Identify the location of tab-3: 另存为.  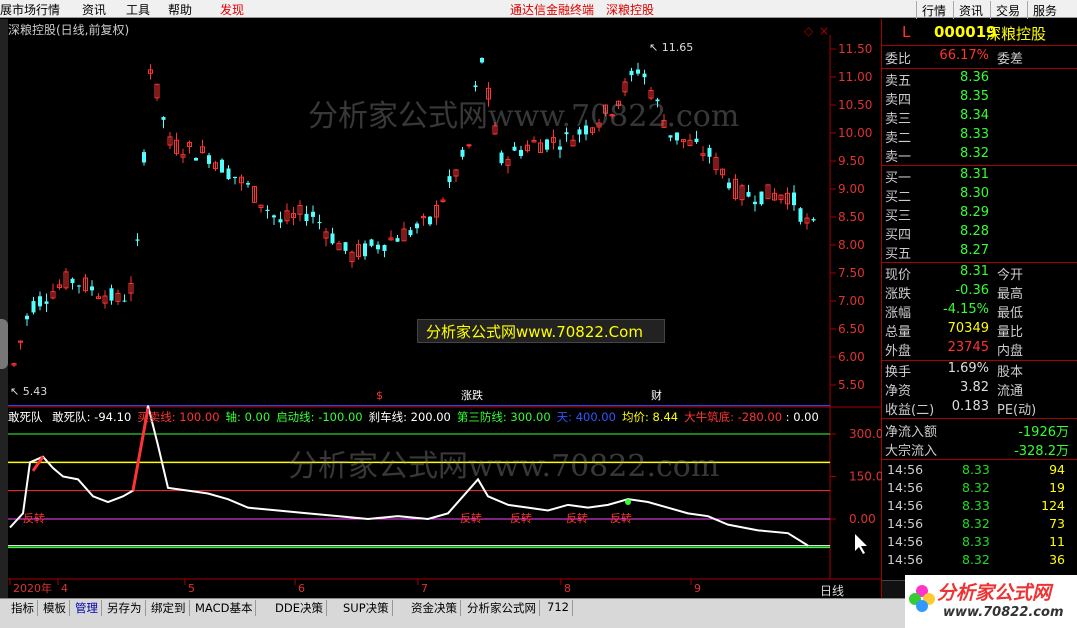
(125, 608).